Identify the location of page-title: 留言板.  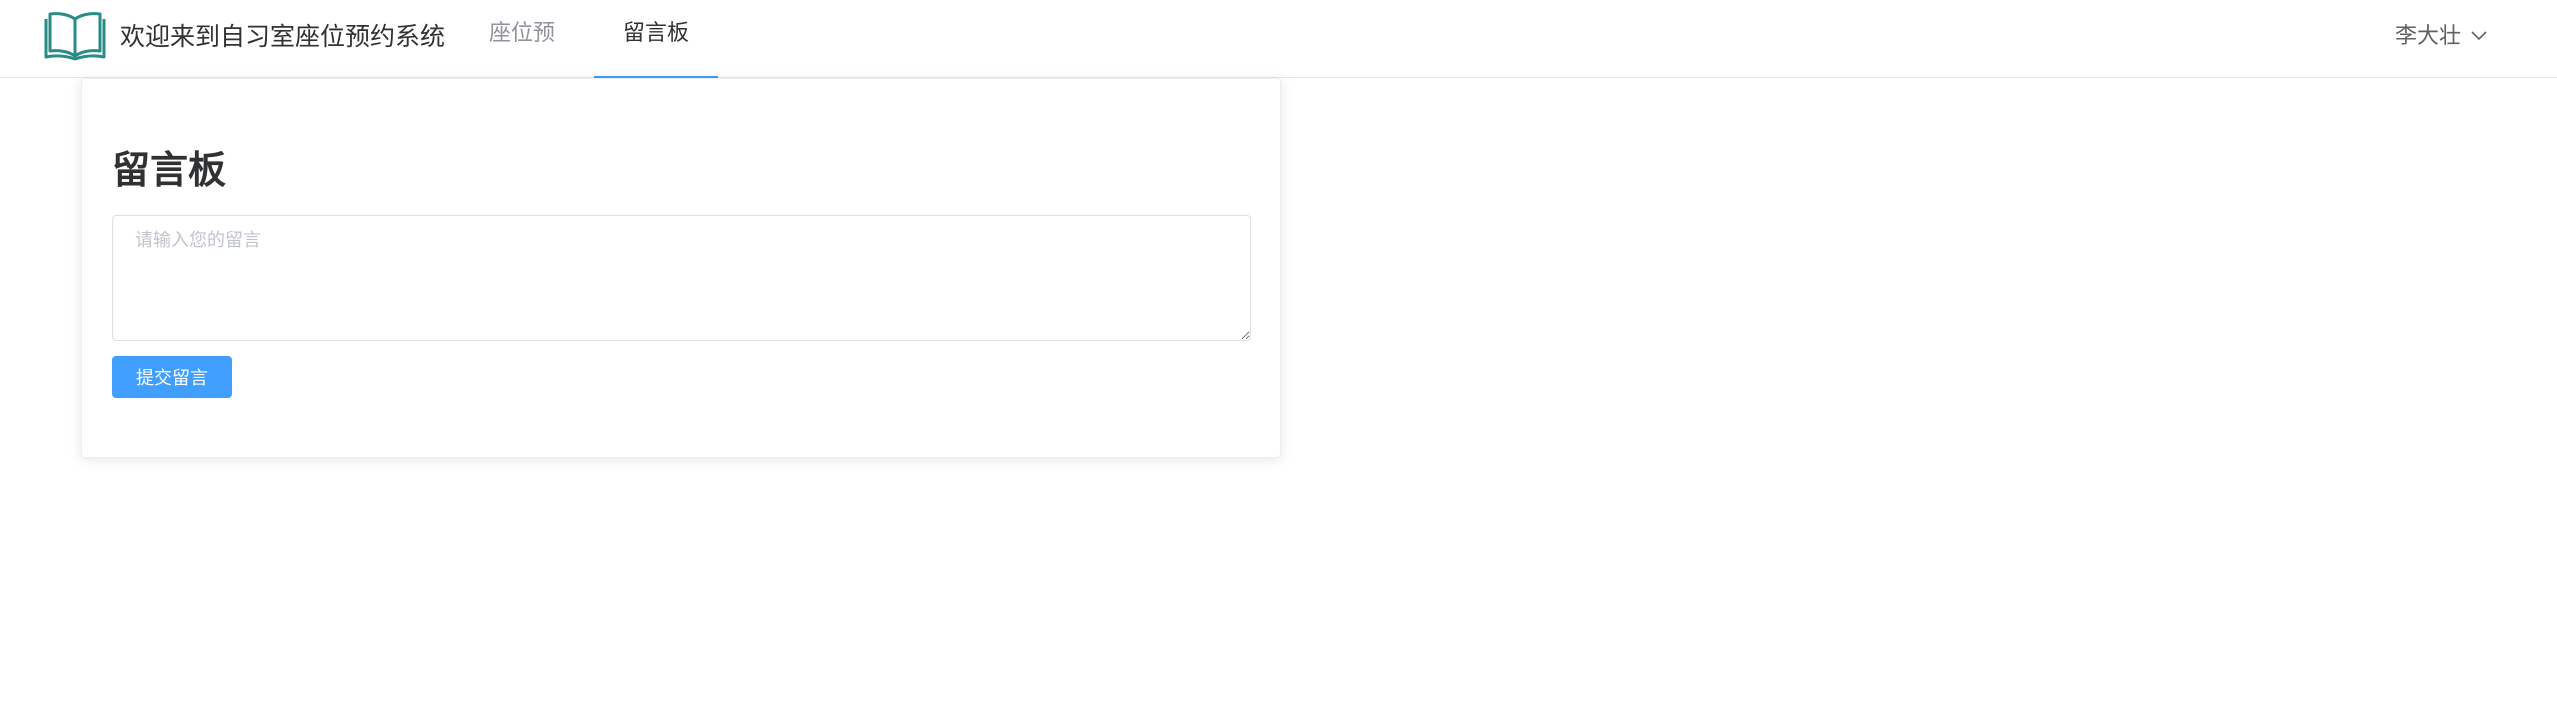
(169, 170).